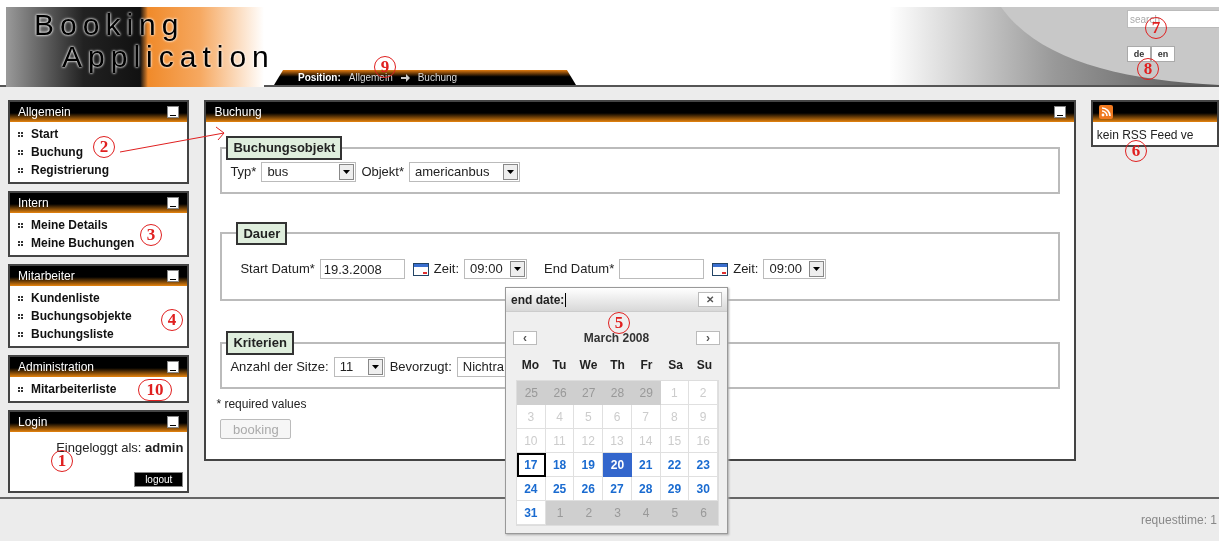 This screenshot has height=541, width=1219. What do you see at coordinates (579, 269) in the screenshot?
I see `field-label: End Datum*` at bounding box center [579, 269].